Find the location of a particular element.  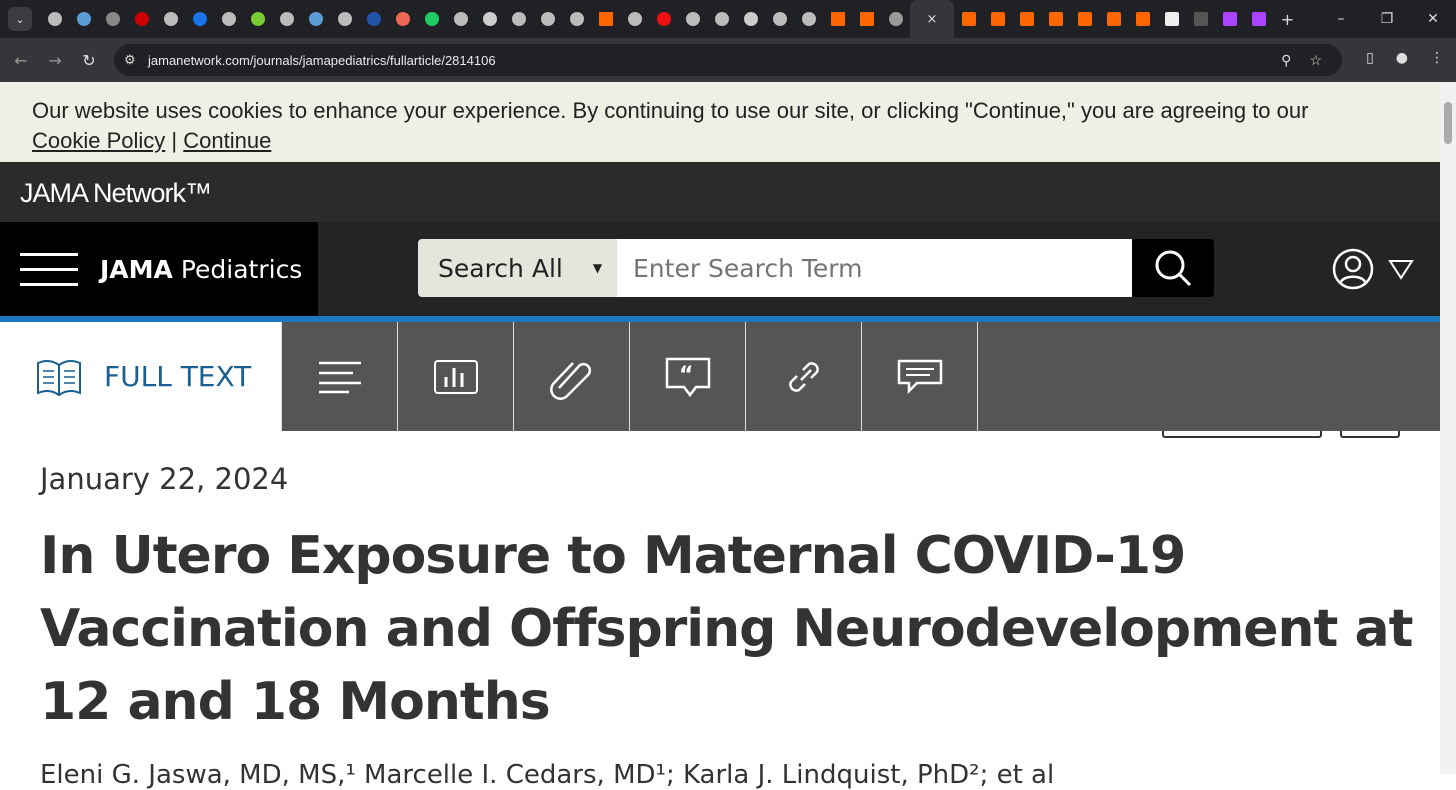

profile-icon: ● is located at coordinates (1402, 58).